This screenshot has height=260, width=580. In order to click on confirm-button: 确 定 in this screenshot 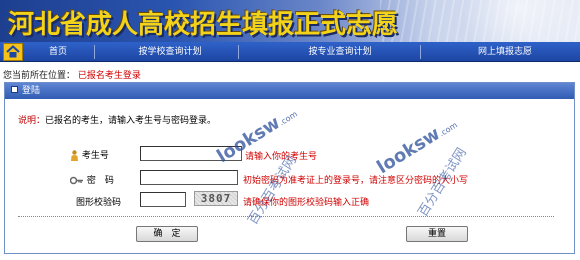, I will do `click(167, 234)`.